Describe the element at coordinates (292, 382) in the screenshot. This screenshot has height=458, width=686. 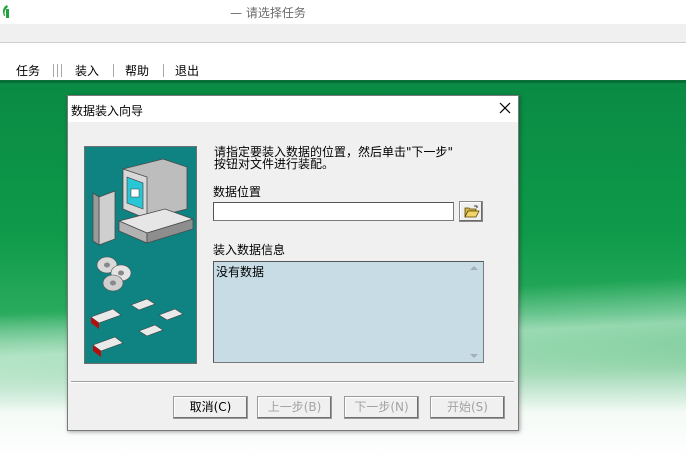
I see `dialog-divider` at that location.